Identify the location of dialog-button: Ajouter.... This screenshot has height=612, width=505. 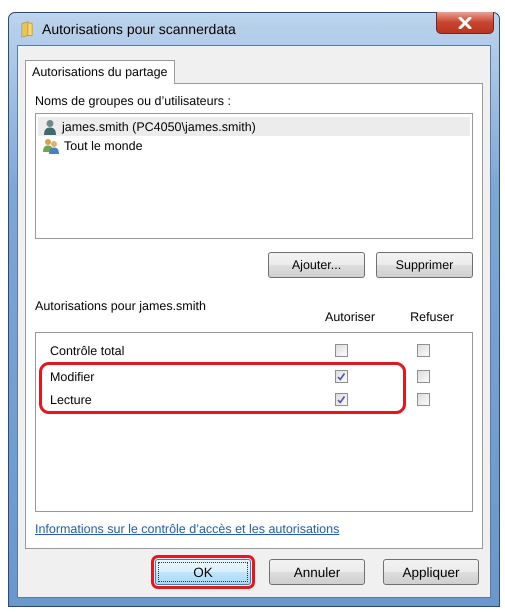
(316, 265).